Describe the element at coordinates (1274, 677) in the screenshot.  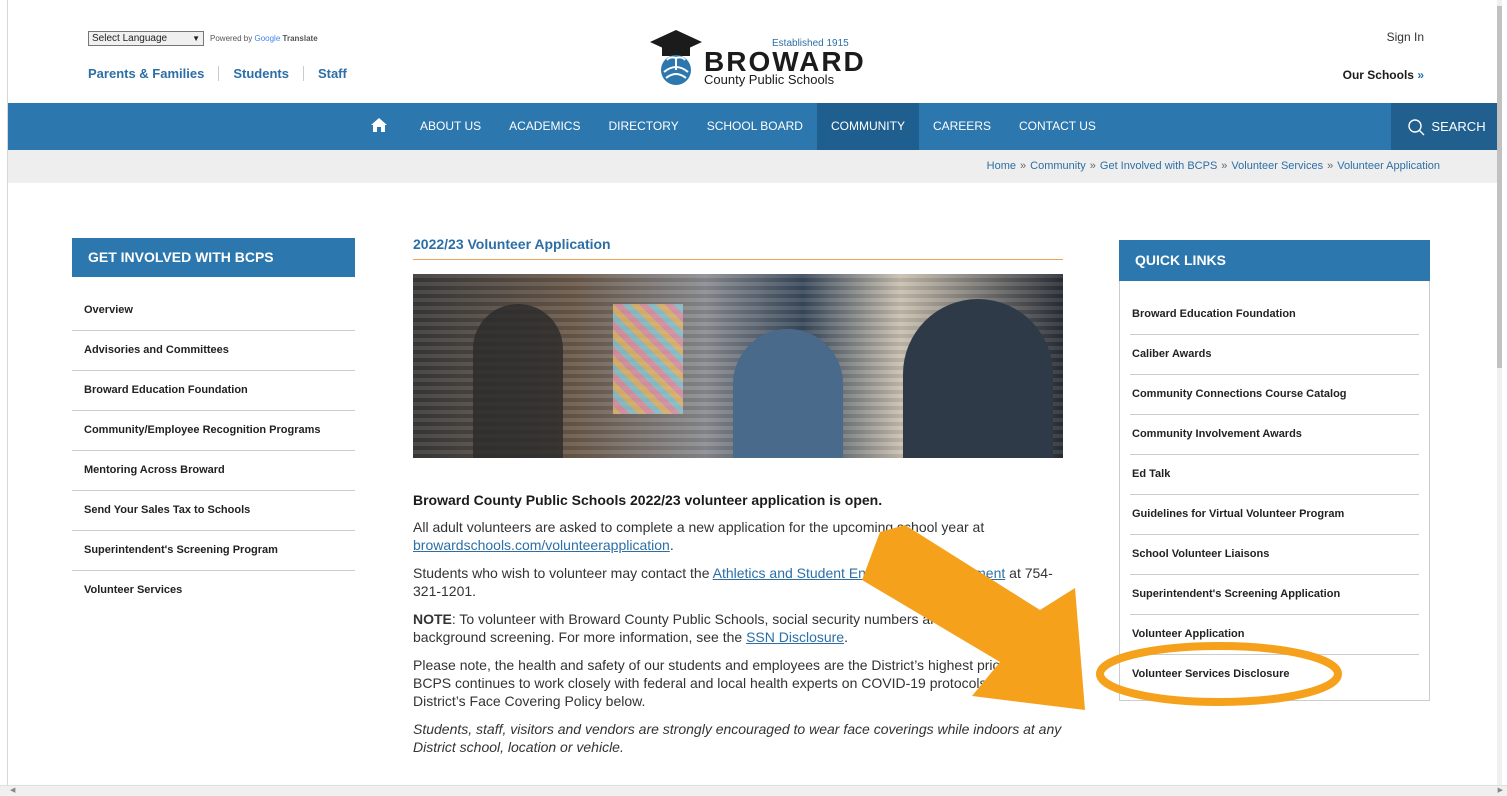
I see `quick-link-volunteer-services-disclosure: Volunteer Services Disclosure` at that location.